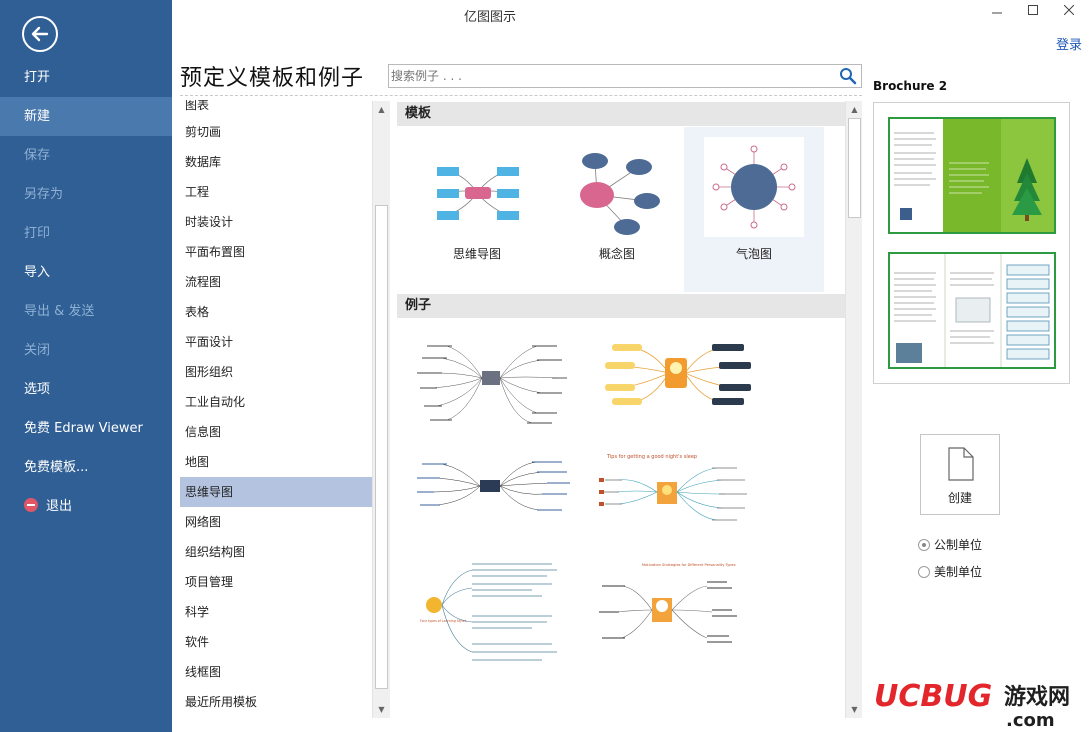 Image resolution: width=1091 pixels, height=732 pixels. I want to click on maximize-button, so click(1033, 12).